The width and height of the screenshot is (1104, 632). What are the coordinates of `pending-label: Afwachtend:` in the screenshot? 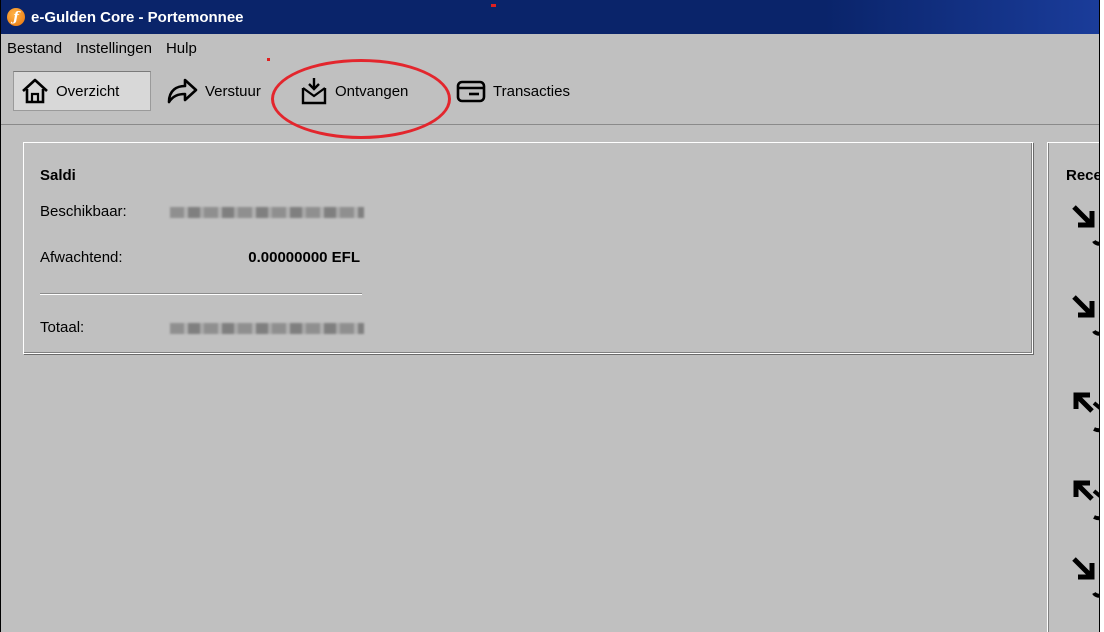 It's located at (81, 257).